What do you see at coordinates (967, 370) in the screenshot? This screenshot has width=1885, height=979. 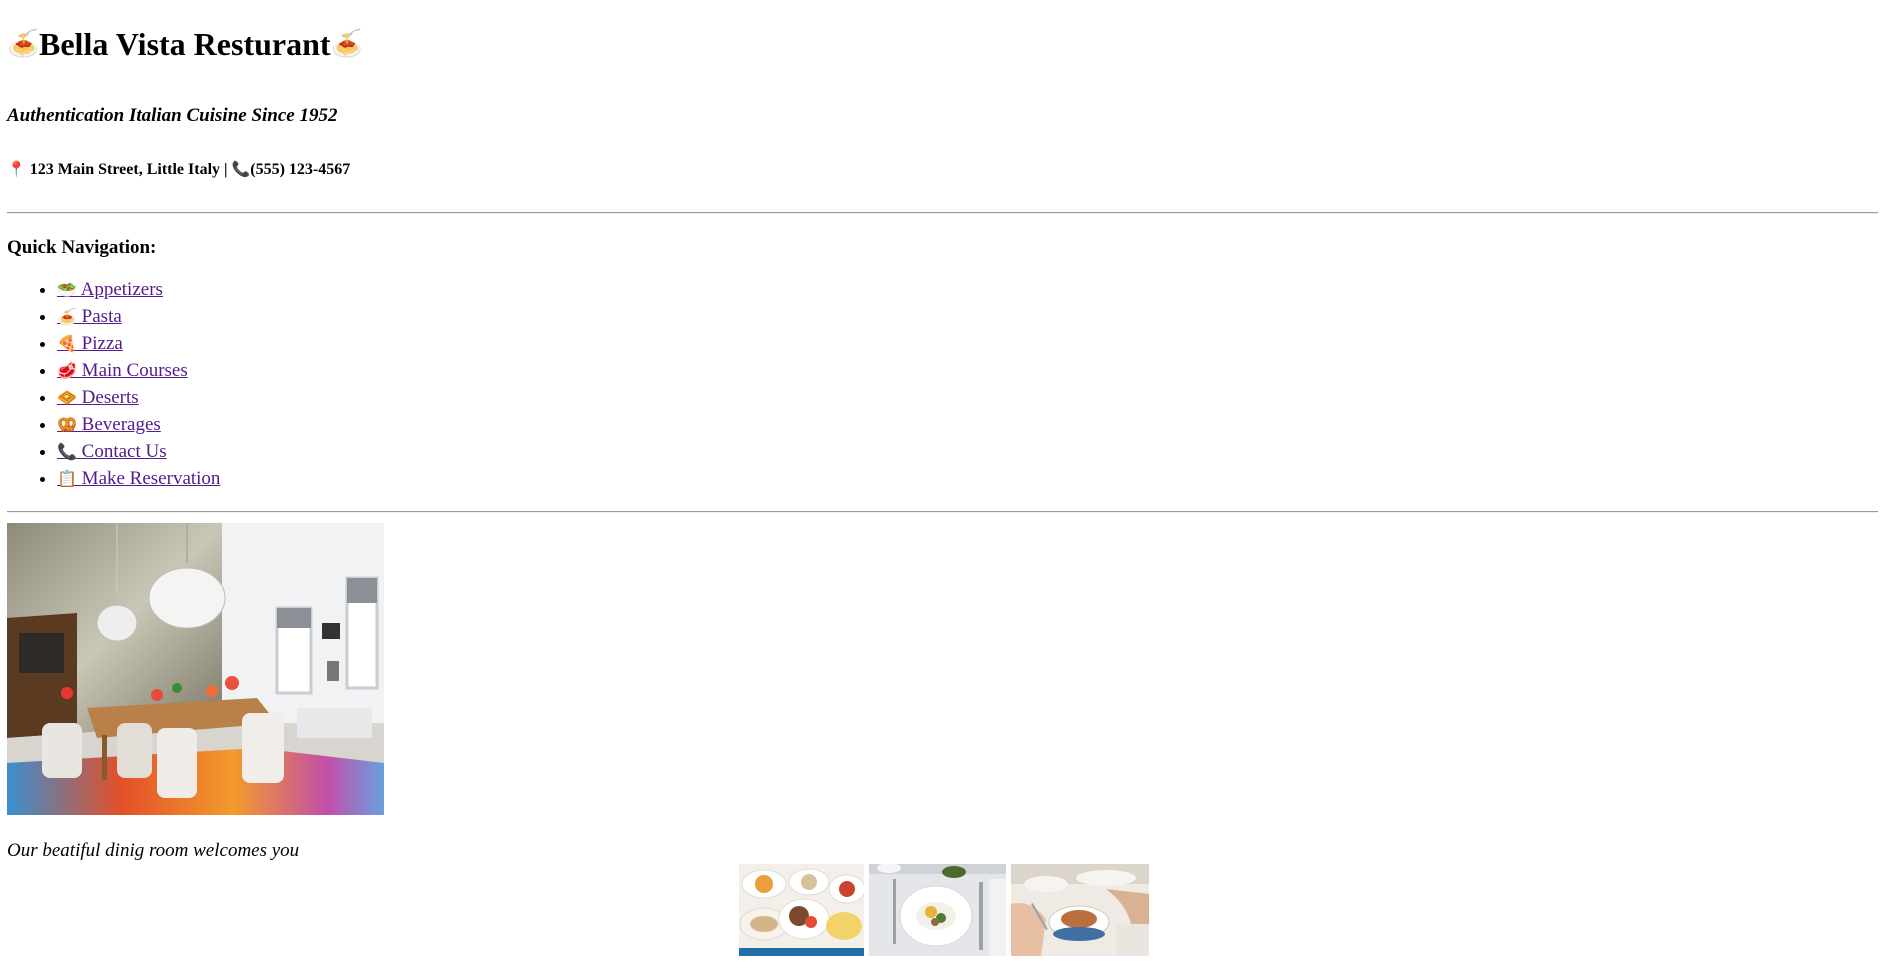 I see `nav-item-main-courses: 🥩 Main Courses` at bounding box center [967, 370].